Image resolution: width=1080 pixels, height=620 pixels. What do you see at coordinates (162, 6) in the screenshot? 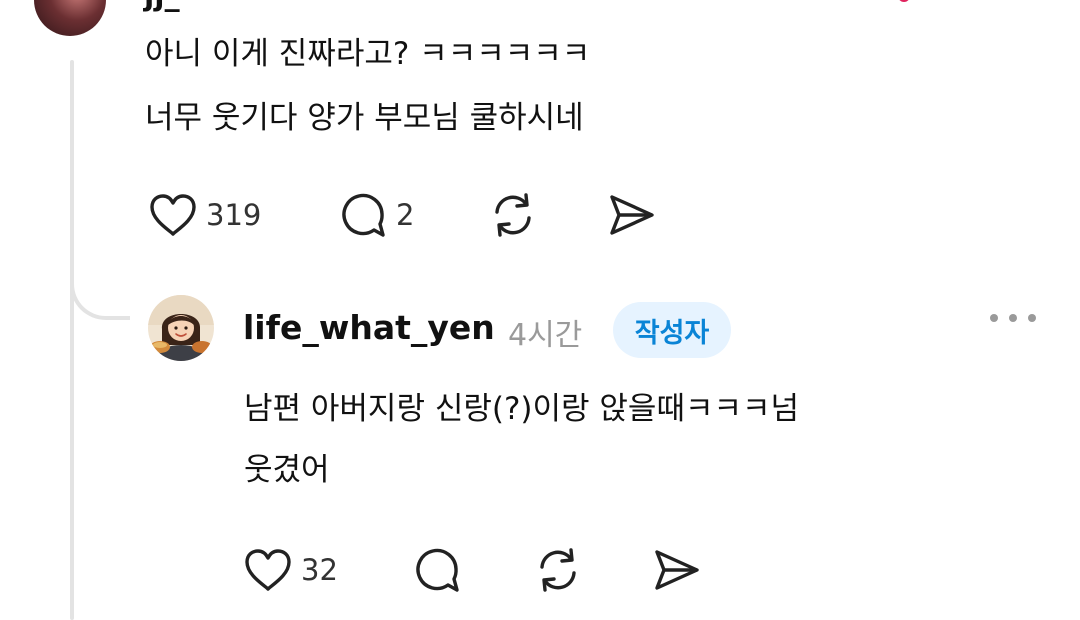
I see `top-post-username: jj_` at bounding box center [162, 6].